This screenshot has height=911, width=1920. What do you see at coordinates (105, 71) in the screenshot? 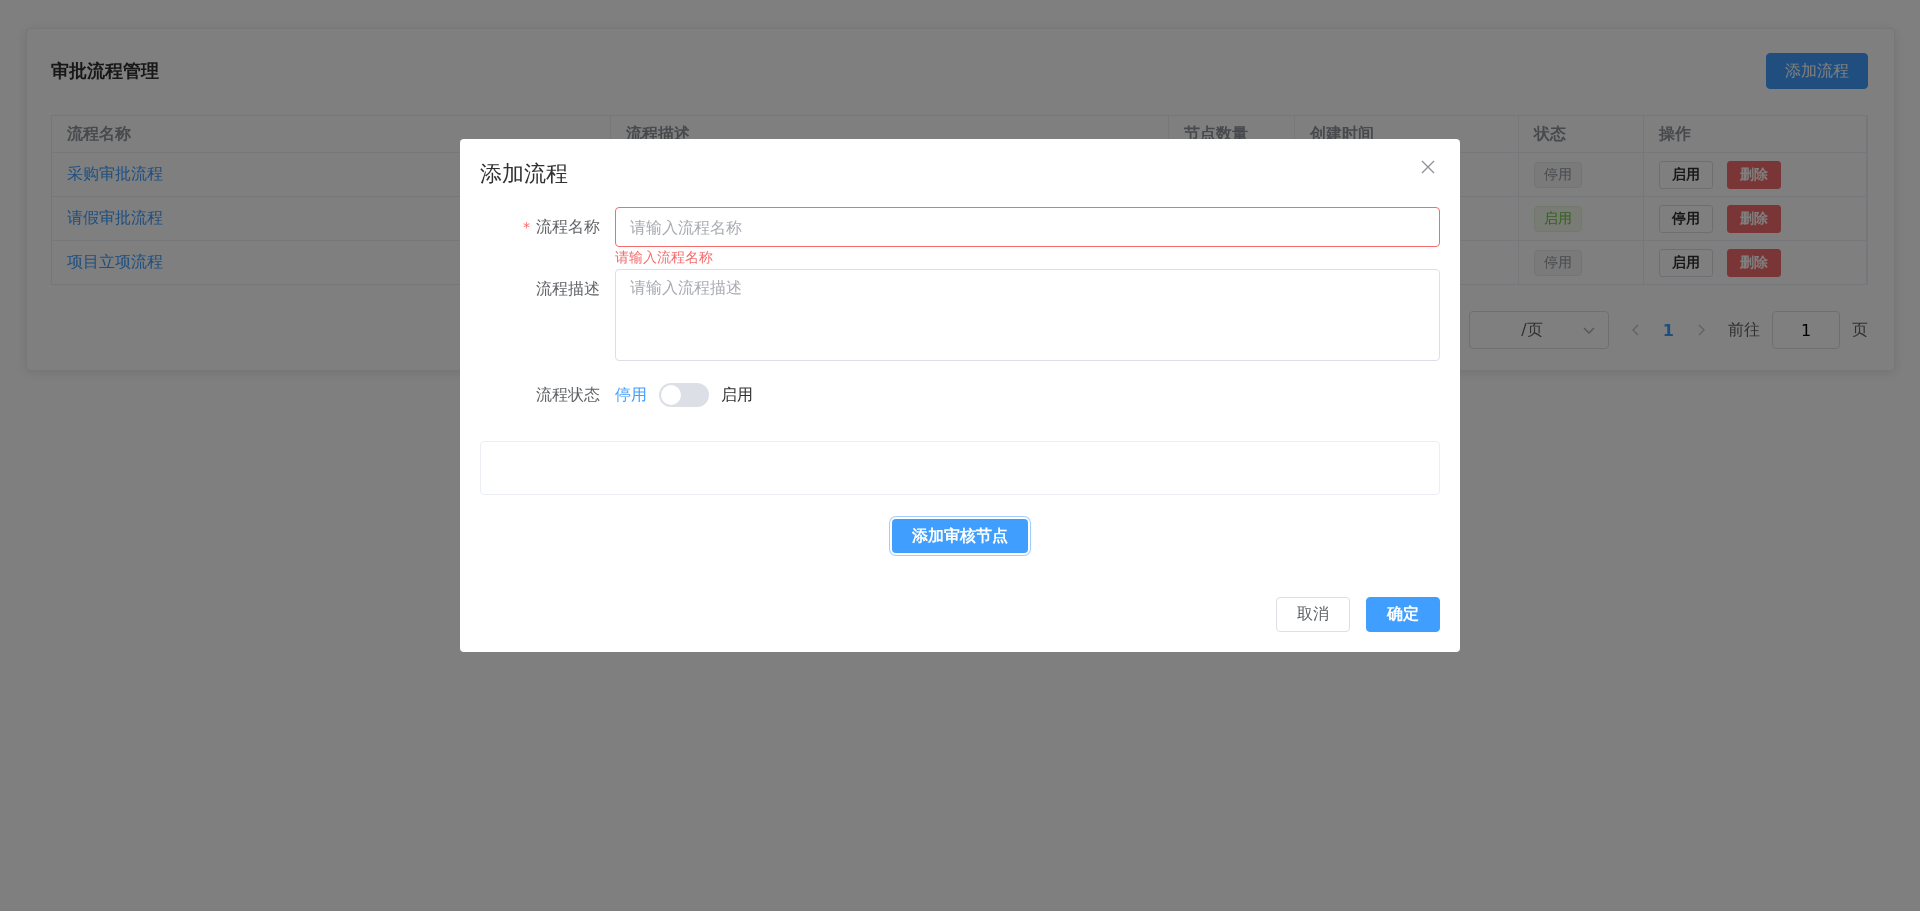
I see `page-title: 审批流程管理` at bounding box center [105, 71].